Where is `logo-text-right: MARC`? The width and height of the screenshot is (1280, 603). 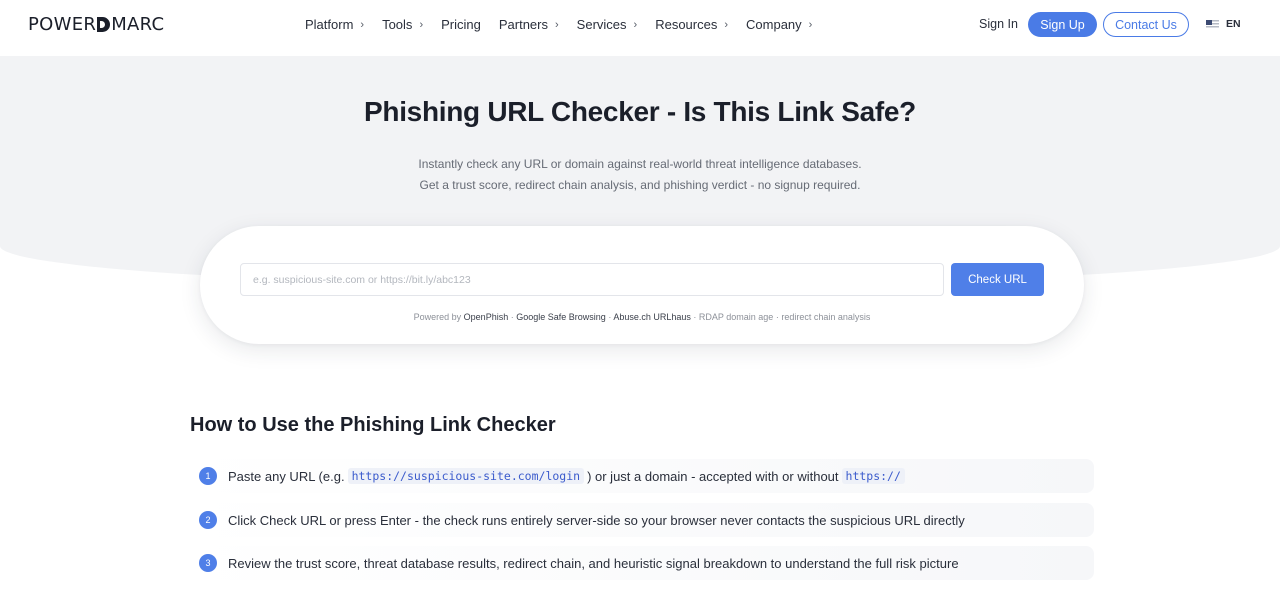
logo-text-right: MARC is located at coordinates (138, 24).